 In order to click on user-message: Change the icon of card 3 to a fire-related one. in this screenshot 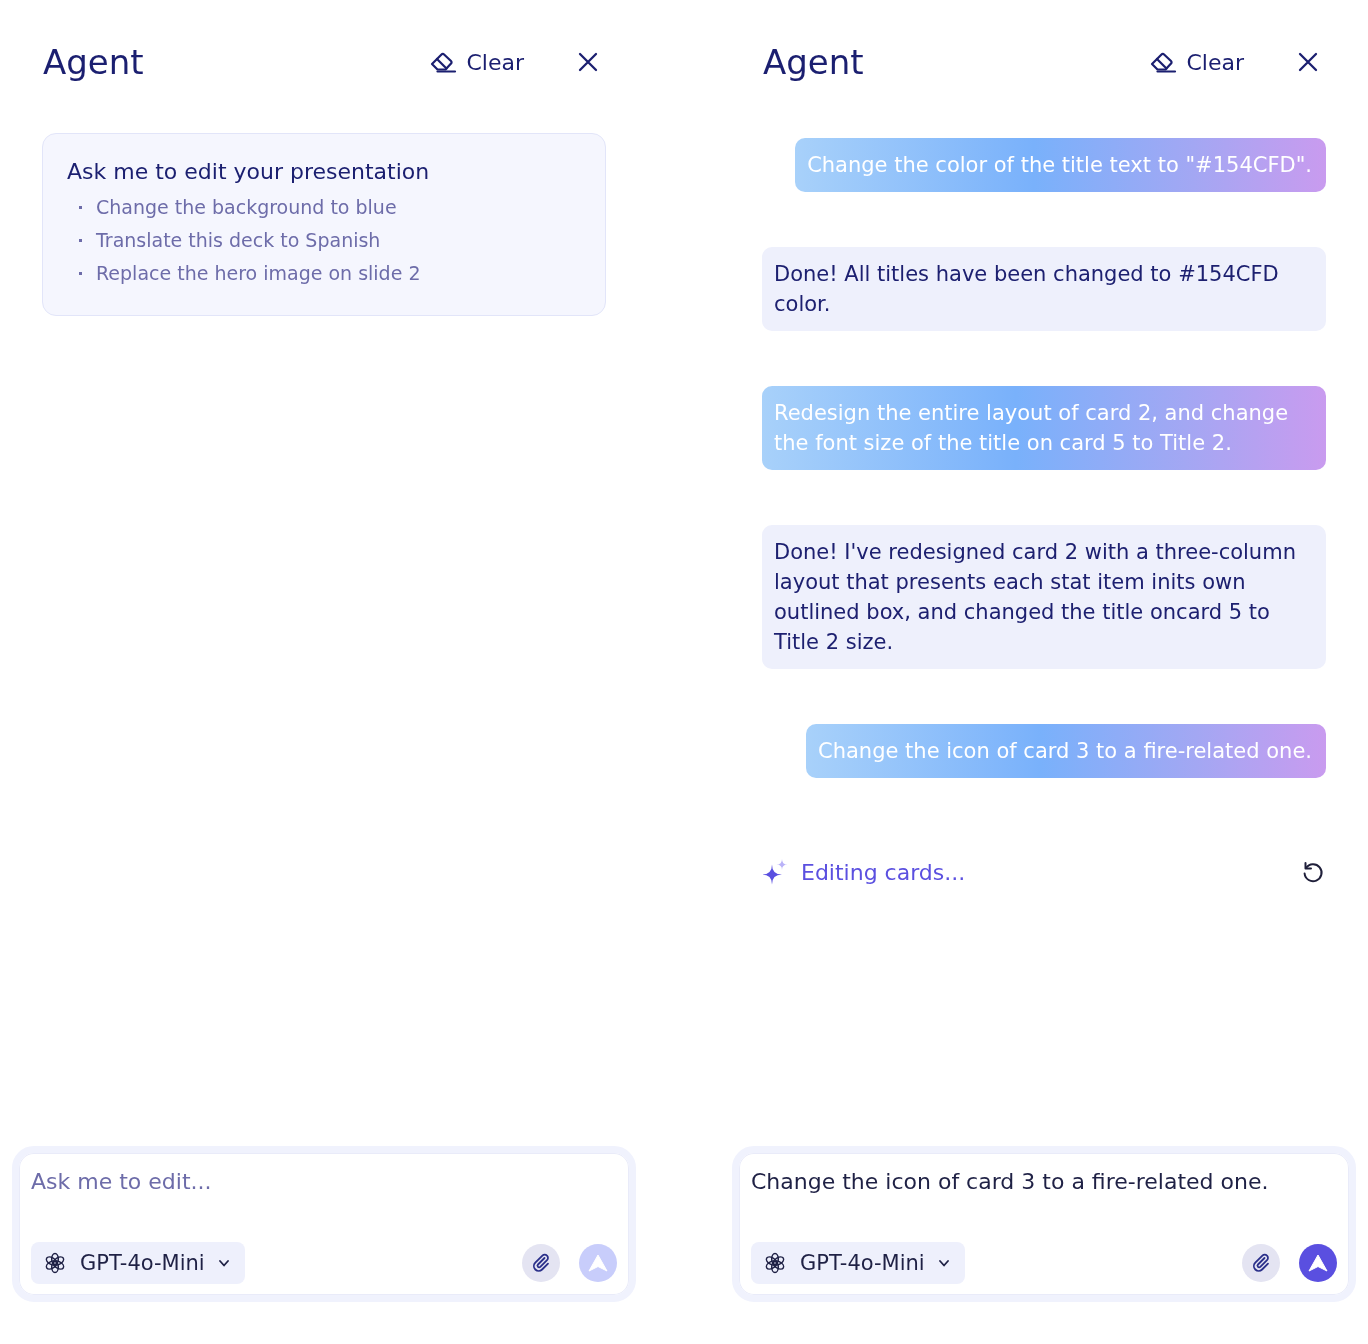, I will do `click(1066, 751)`.